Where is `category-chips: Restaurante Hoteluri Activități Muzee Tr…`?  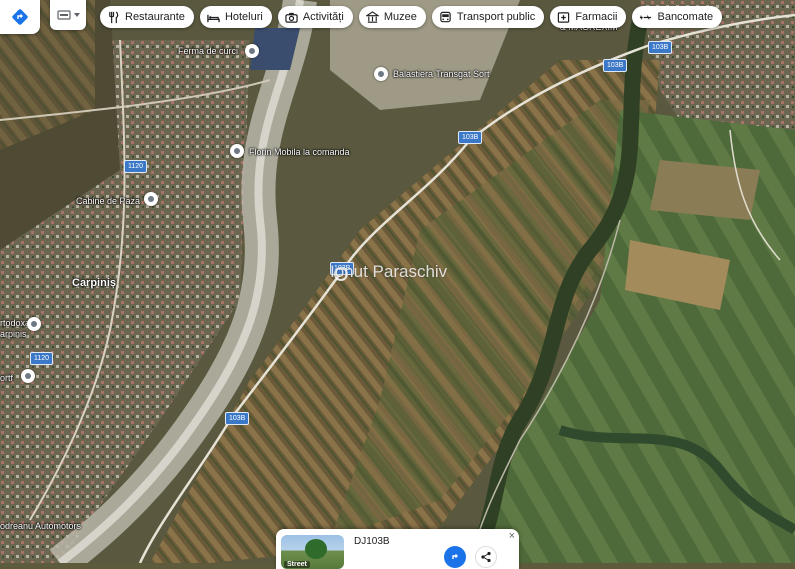
category-chips: Restaurante Hoteluri Activități Muzee Tr… is located at coordinates (411, 17).